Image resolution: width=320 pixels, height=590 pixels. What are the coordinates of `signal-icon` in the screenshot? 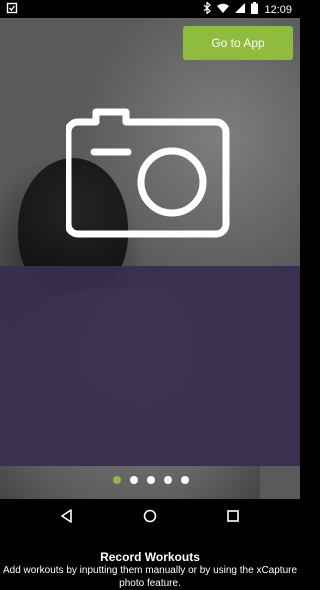 It's located at (240, 9).